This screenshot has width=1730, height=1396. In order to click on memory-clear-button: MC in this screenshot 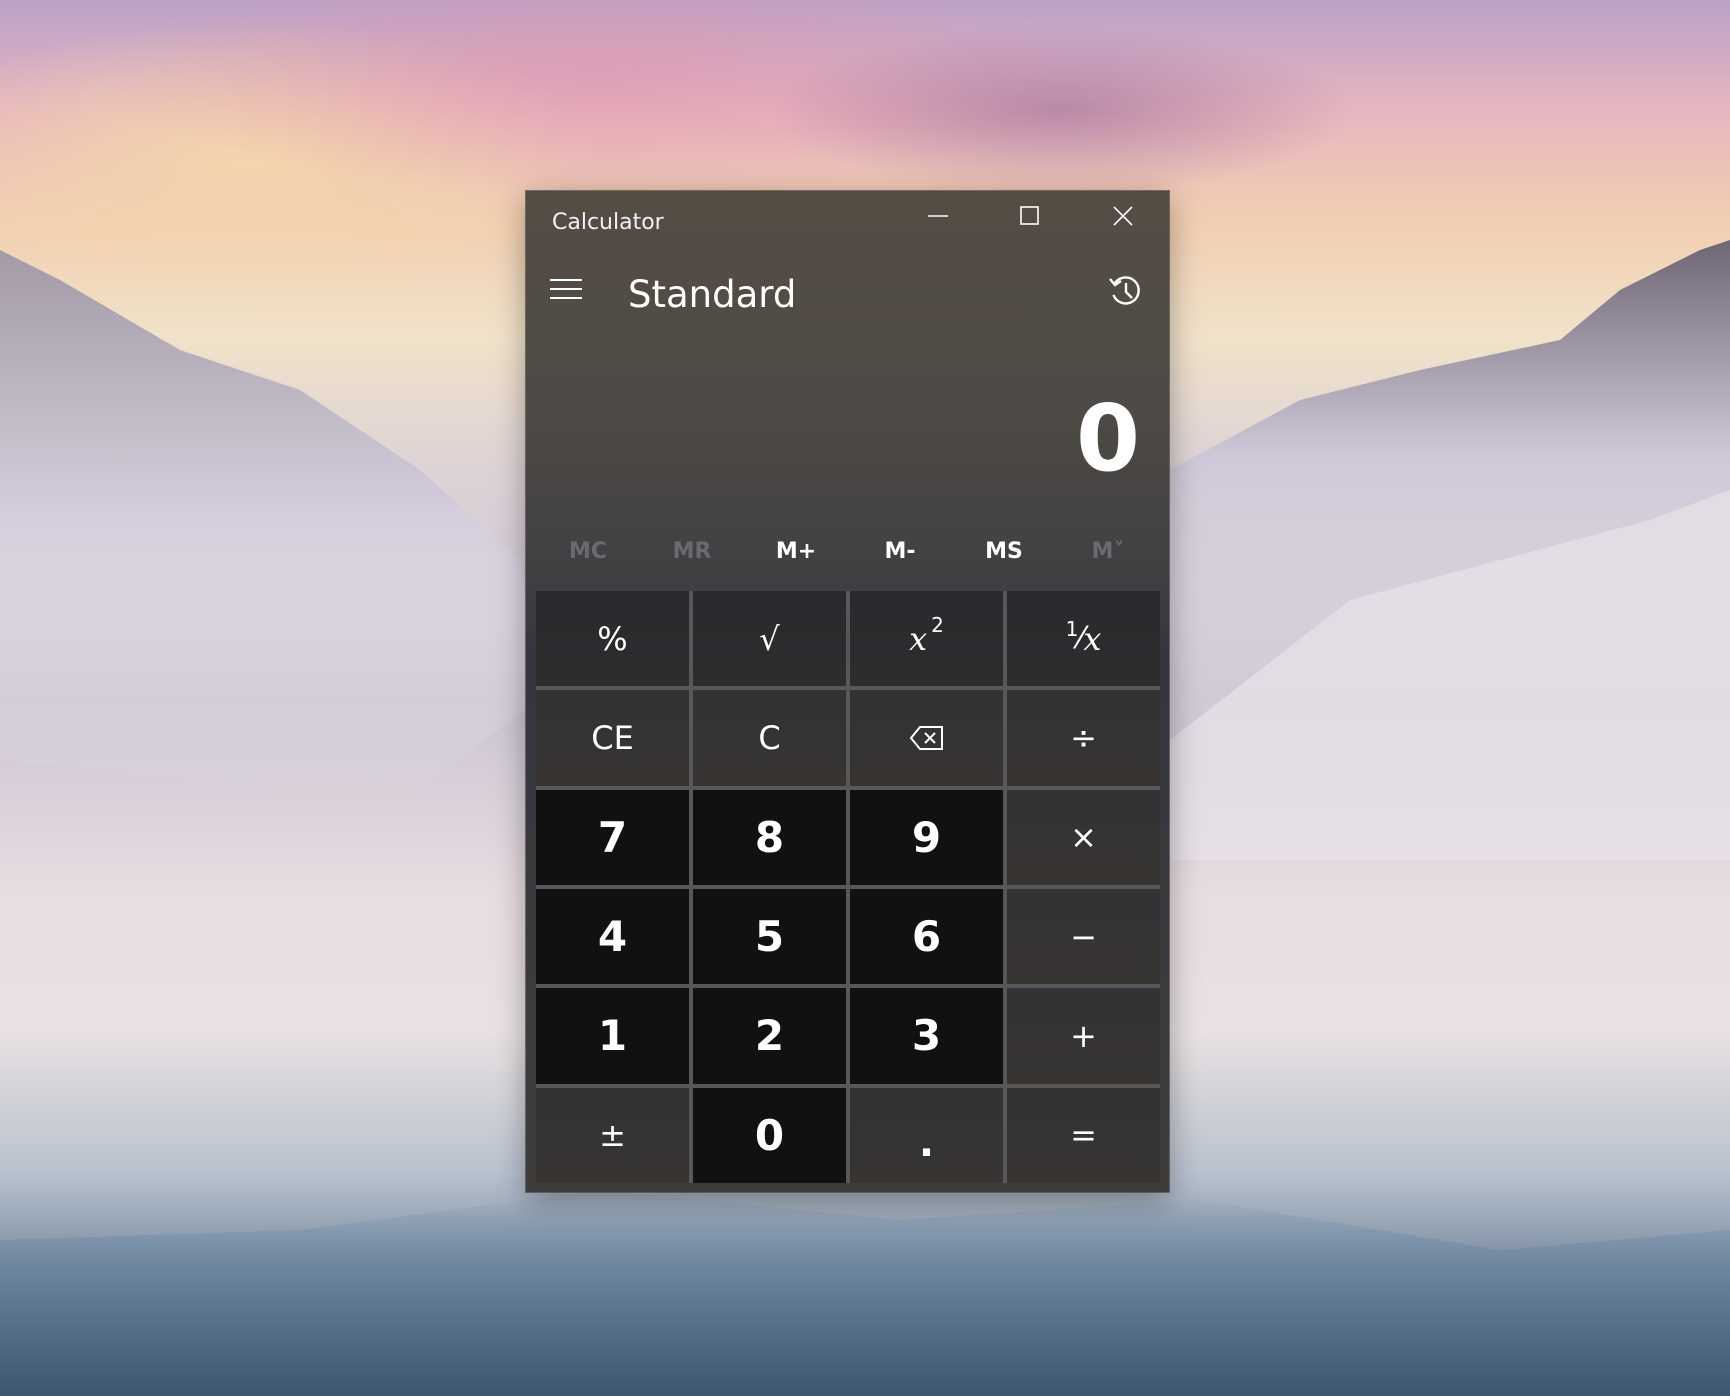, I will do `click(588, 552)`.